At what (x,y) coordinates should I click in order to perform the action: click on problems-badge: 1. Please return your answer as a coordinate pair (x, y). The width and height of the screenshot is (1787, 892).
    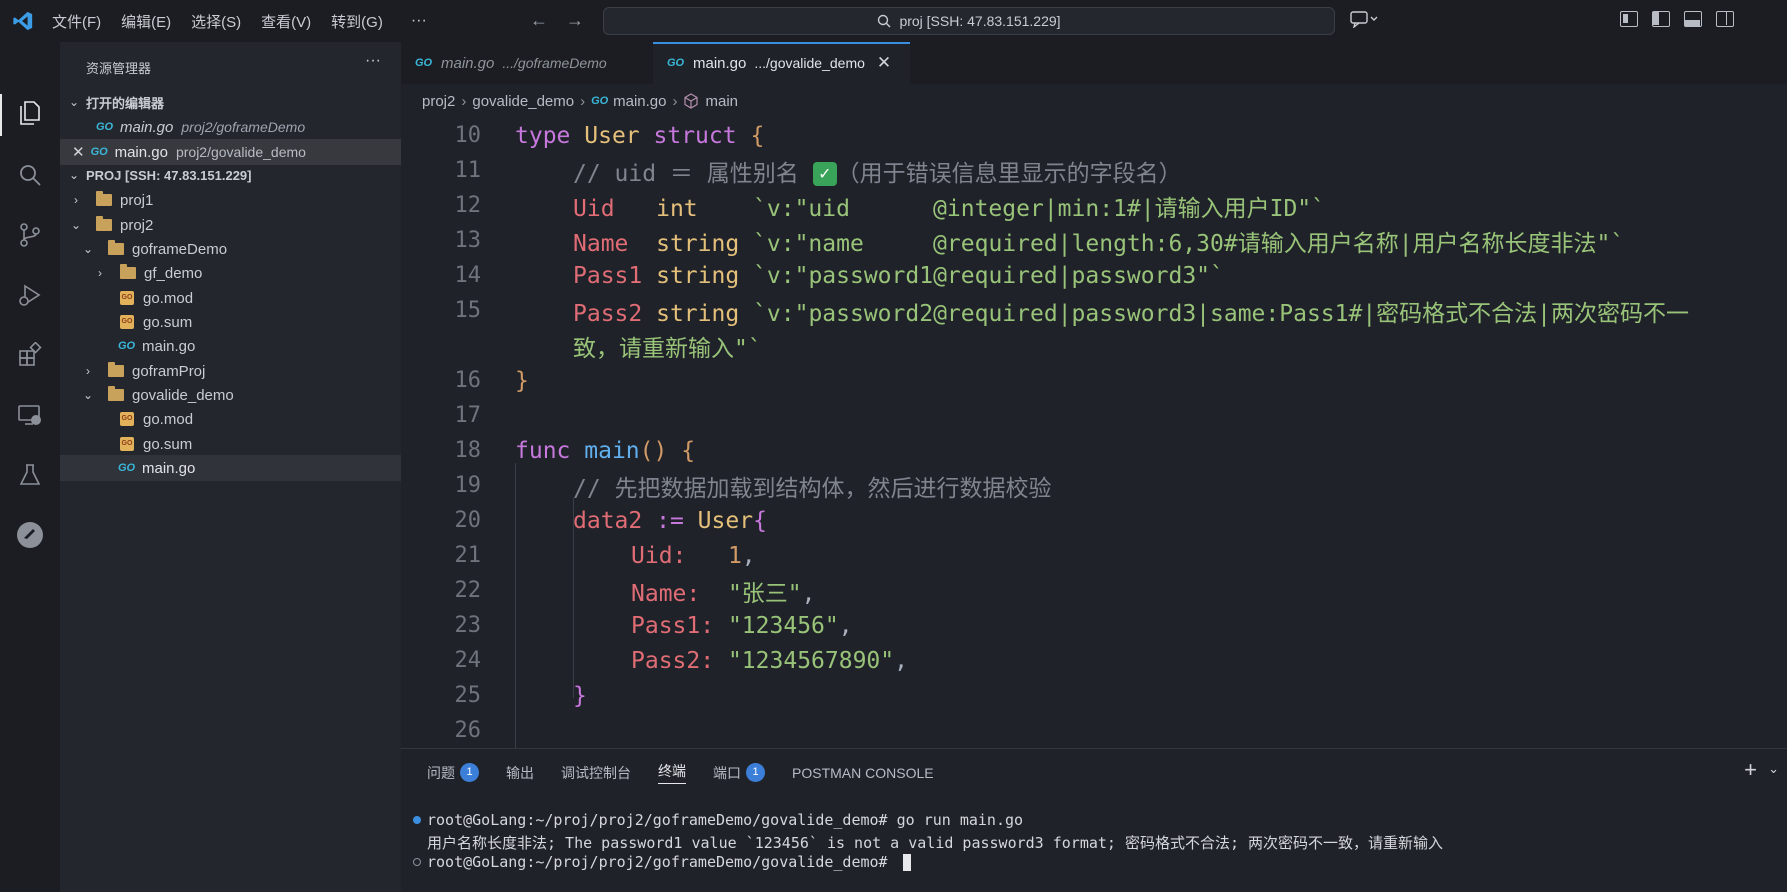
    Looking at the image, I should click on (469, 772).